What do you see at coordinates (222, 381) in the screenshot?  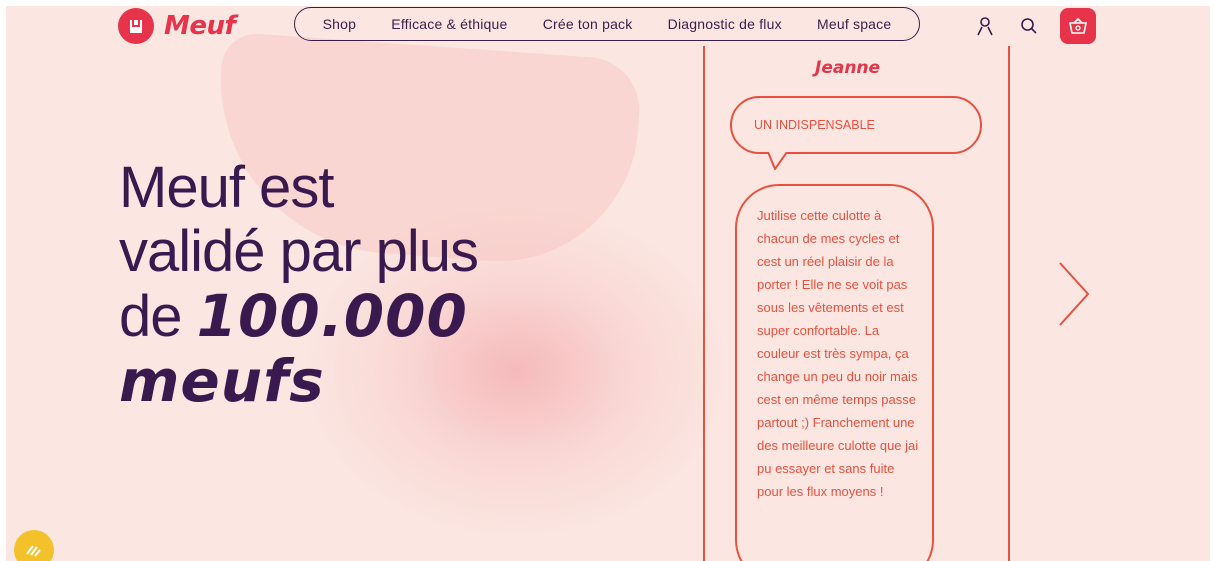 I see `hero-line-4: meufs` at bounding box center [222, 381].